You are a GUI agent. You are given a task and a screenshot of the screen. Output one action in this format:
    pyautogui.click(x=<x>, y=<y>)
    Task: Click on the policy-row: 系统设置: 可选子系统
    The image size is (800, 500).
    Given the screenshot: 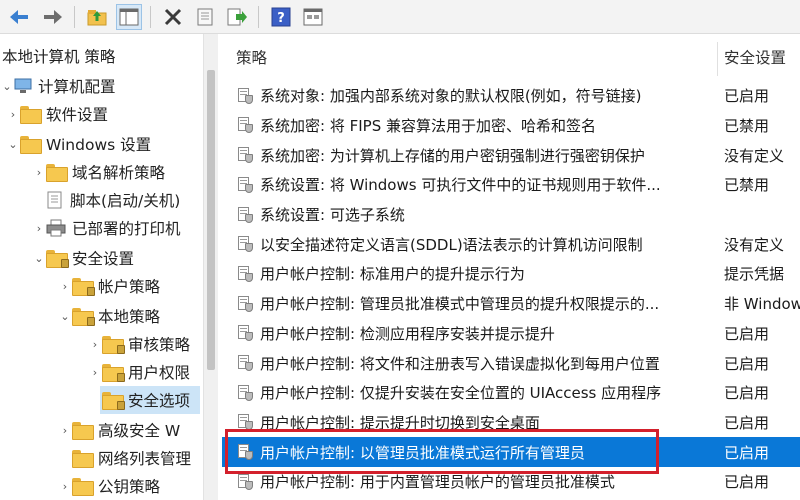 What is the action you would take?
    pyautogui.click(x=511, y=215)
    